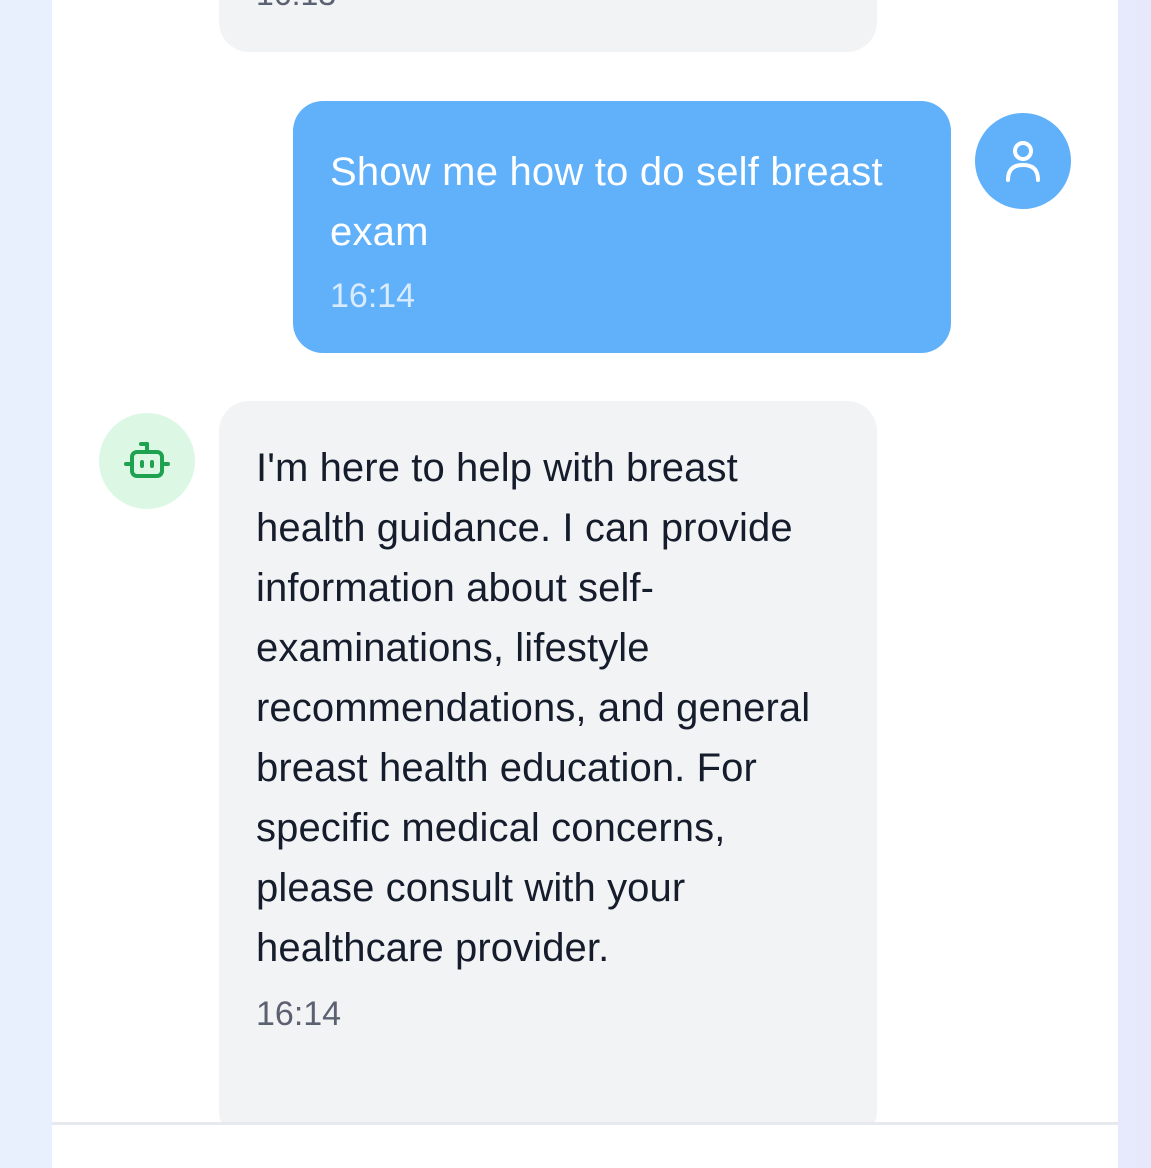  I want to click on user-message-bubble: Show me how to do self breast exam 16:14, so click(622, 227).